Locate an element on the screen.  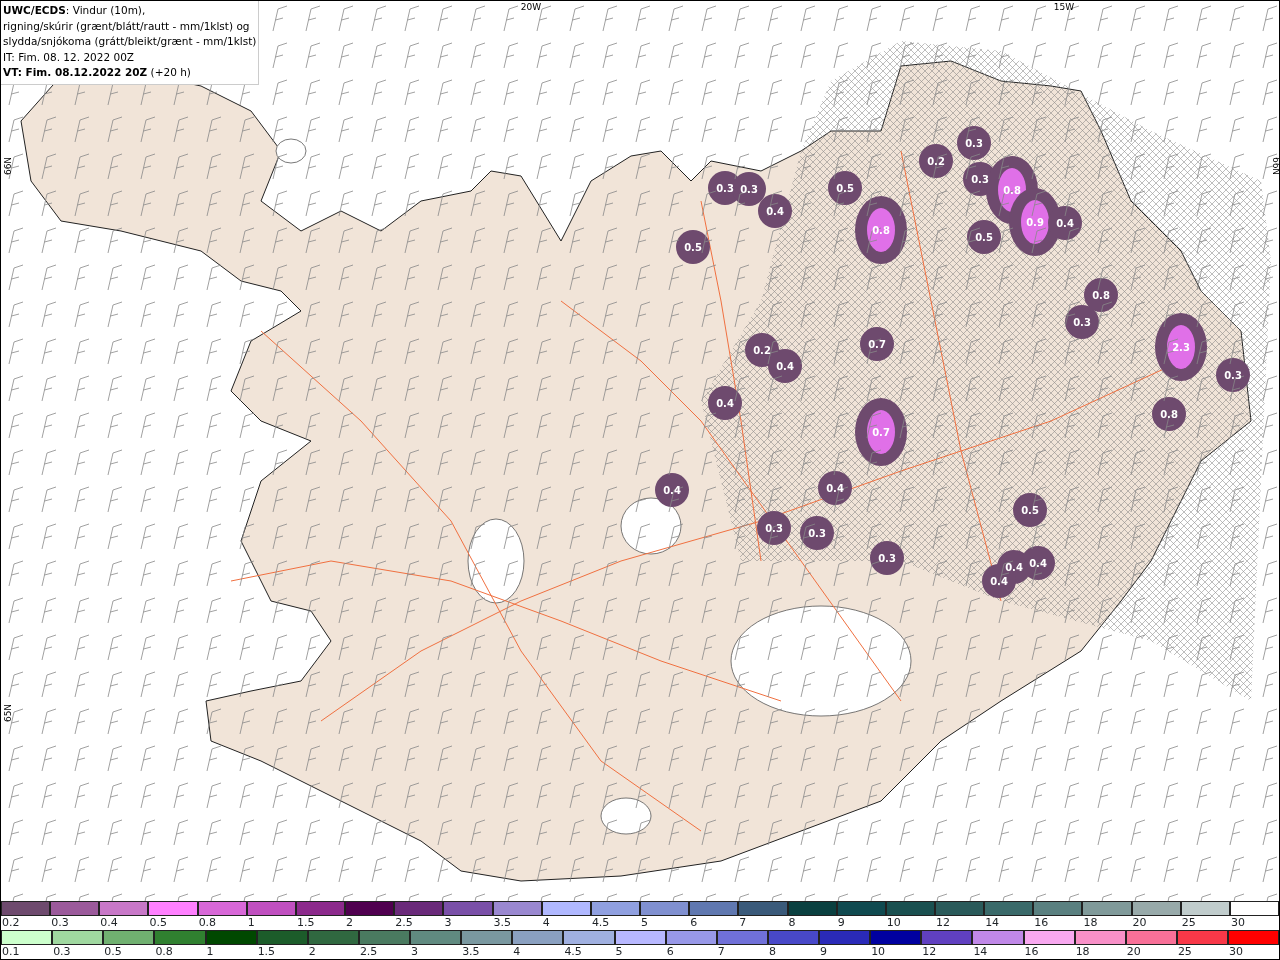
graticule-label: 15W is located at coordinates (1064, 7).